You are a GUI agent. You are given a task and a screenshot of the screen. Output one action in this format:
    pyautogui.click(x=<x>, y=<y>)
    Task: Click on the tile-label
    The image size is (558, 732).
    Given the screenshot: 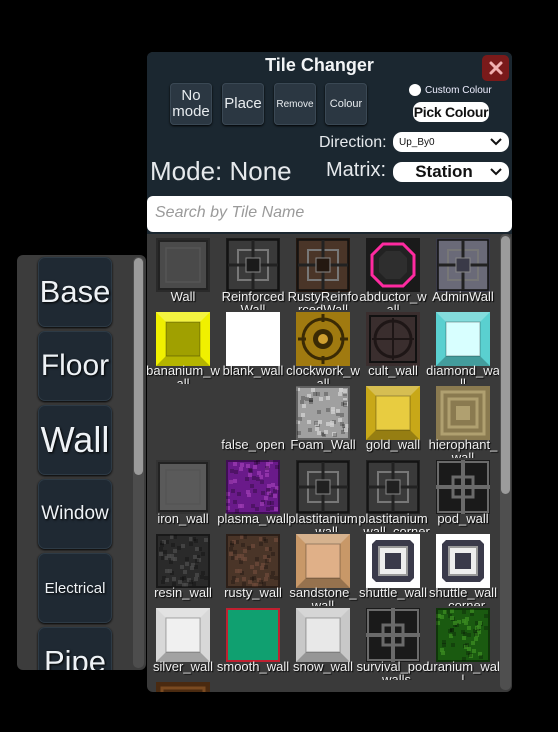 What is the action you would take?
    pyautogui.click(x=183, y=448)
    